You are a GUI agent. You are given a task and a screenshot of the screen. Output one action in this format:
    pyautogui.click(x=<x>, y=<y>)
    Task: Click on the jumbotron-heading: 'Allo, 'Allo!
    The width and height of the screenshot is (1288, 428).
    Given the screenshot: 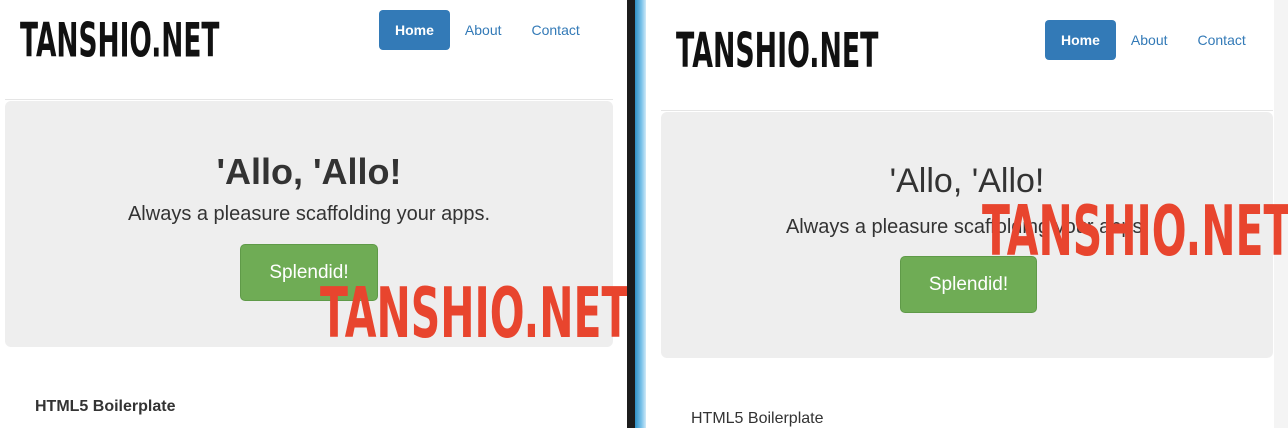 What is the action you would take?
    pyautogui.click(x=309, y=171)
    